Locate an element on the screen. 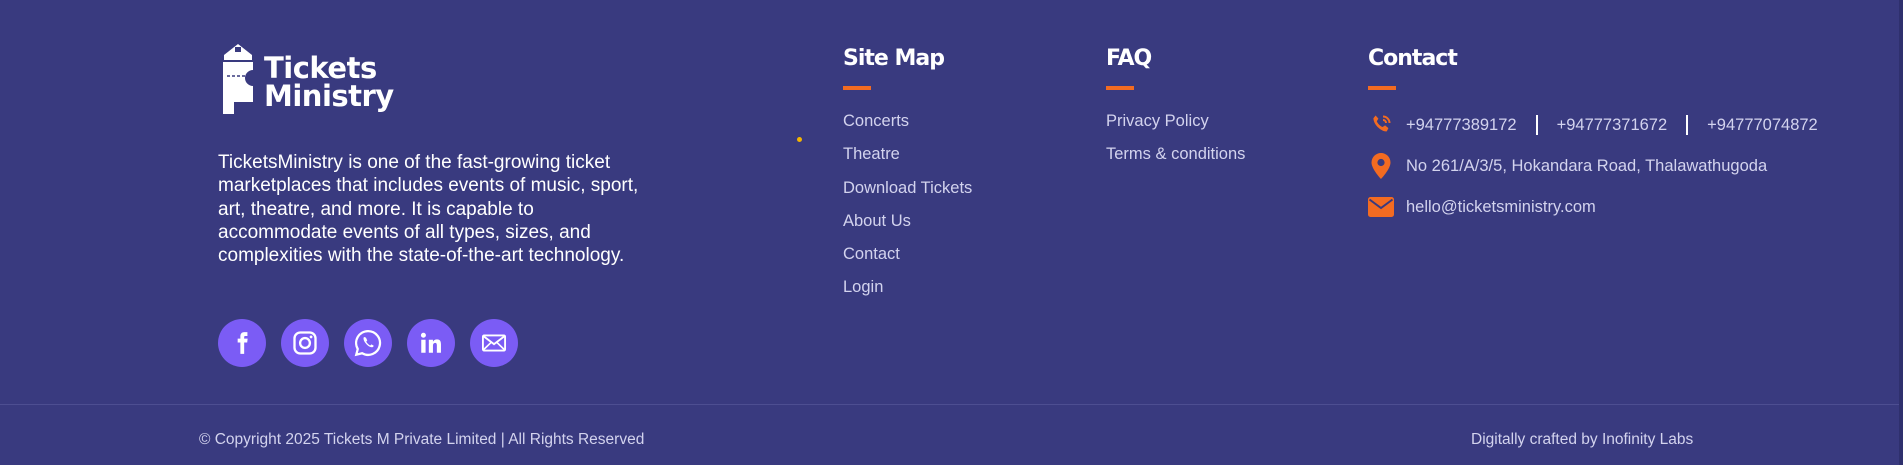  faq-link-terms: Terms & conditions is located at coordinates (1175, 154).